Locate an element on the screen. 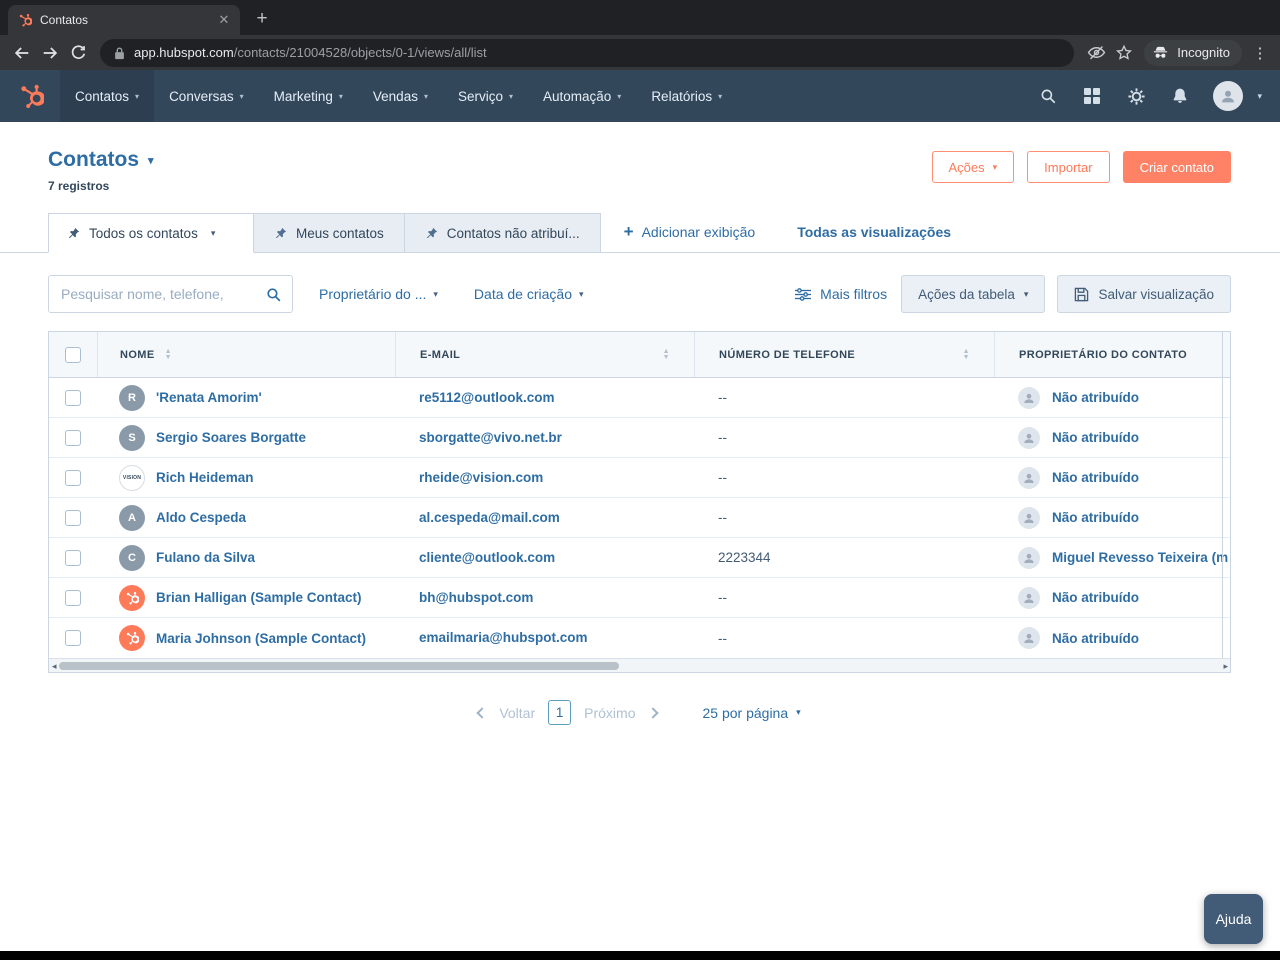 The height and width of the screenshot is (960, 1280). browser-tab: Contatos ✕ is located at coordinates (124, 20).